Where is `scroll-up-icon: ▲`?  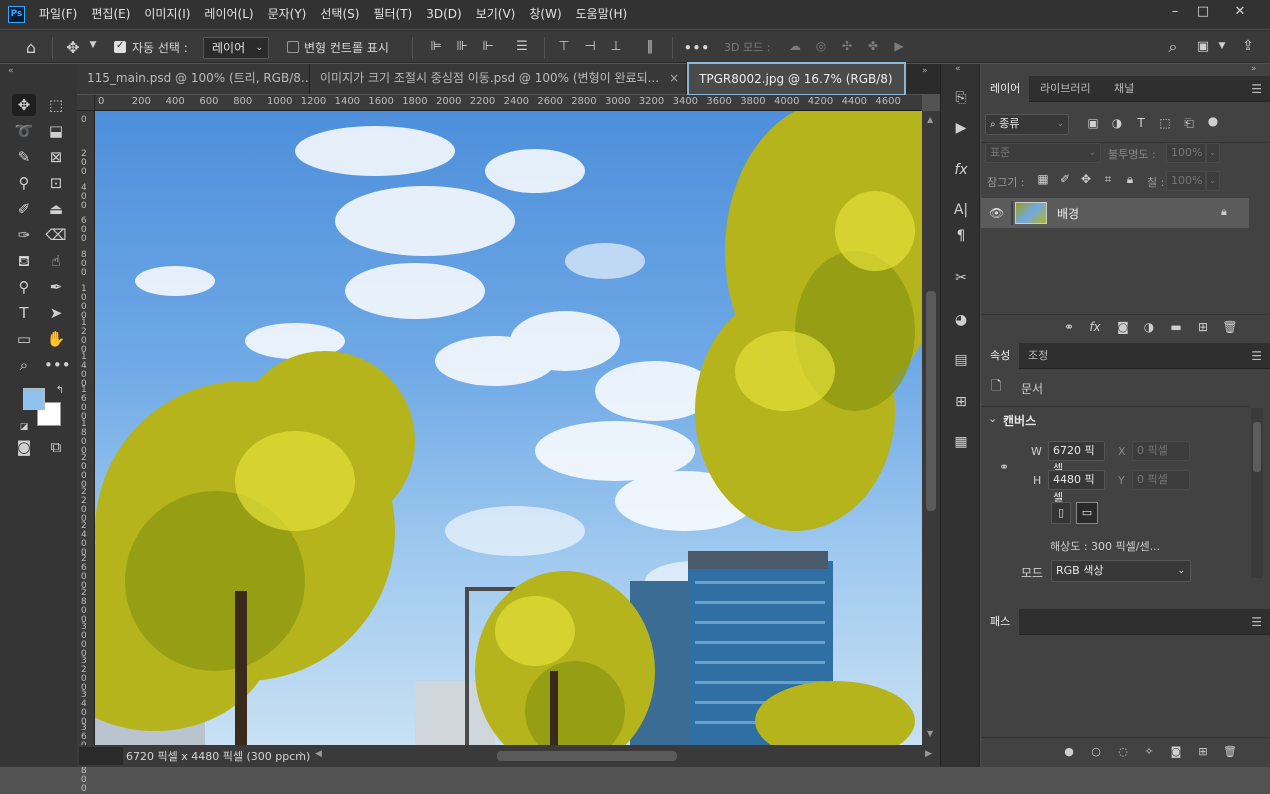
scroll-up-icon: ▲ is located at coordinates (930, 119).